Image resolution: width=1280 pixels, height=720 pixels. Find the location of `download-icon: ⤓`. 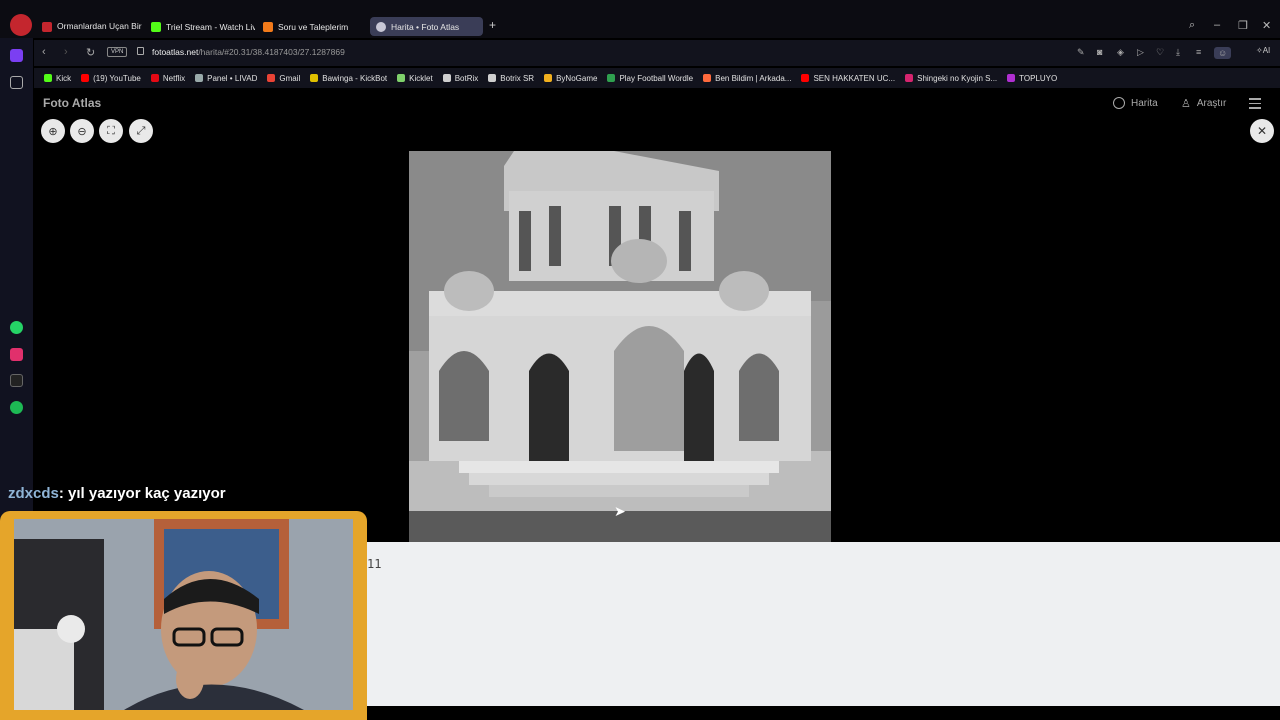

download-icon: ⤓ is located at coordinates (1178, 52).